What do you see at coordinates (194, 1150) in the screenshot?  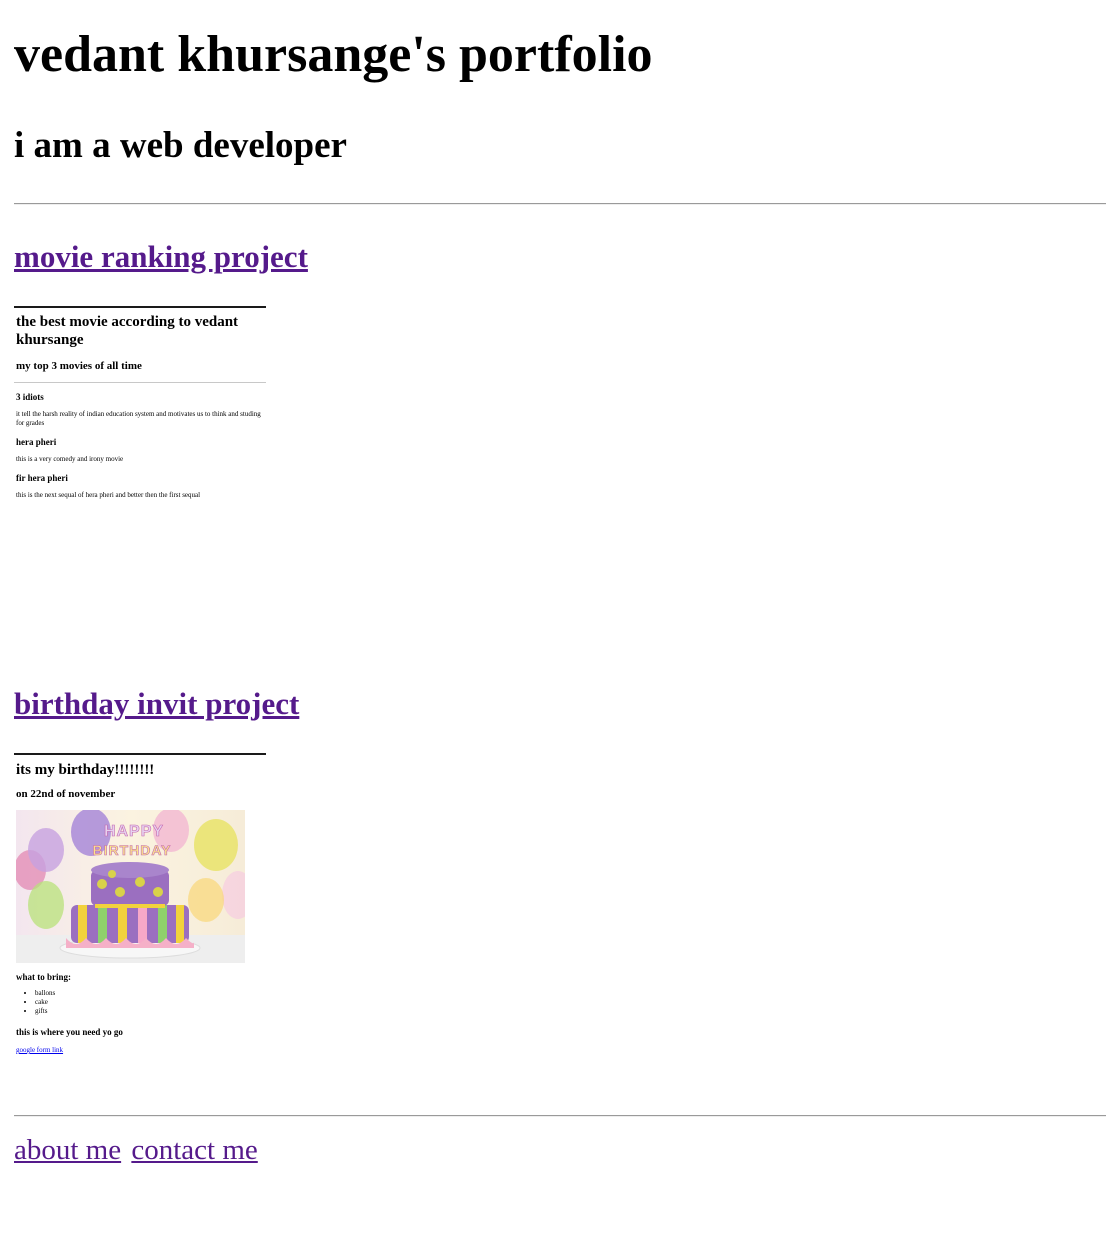 I see `contact-me-link: contact me` at bounding box center [194, 1150].